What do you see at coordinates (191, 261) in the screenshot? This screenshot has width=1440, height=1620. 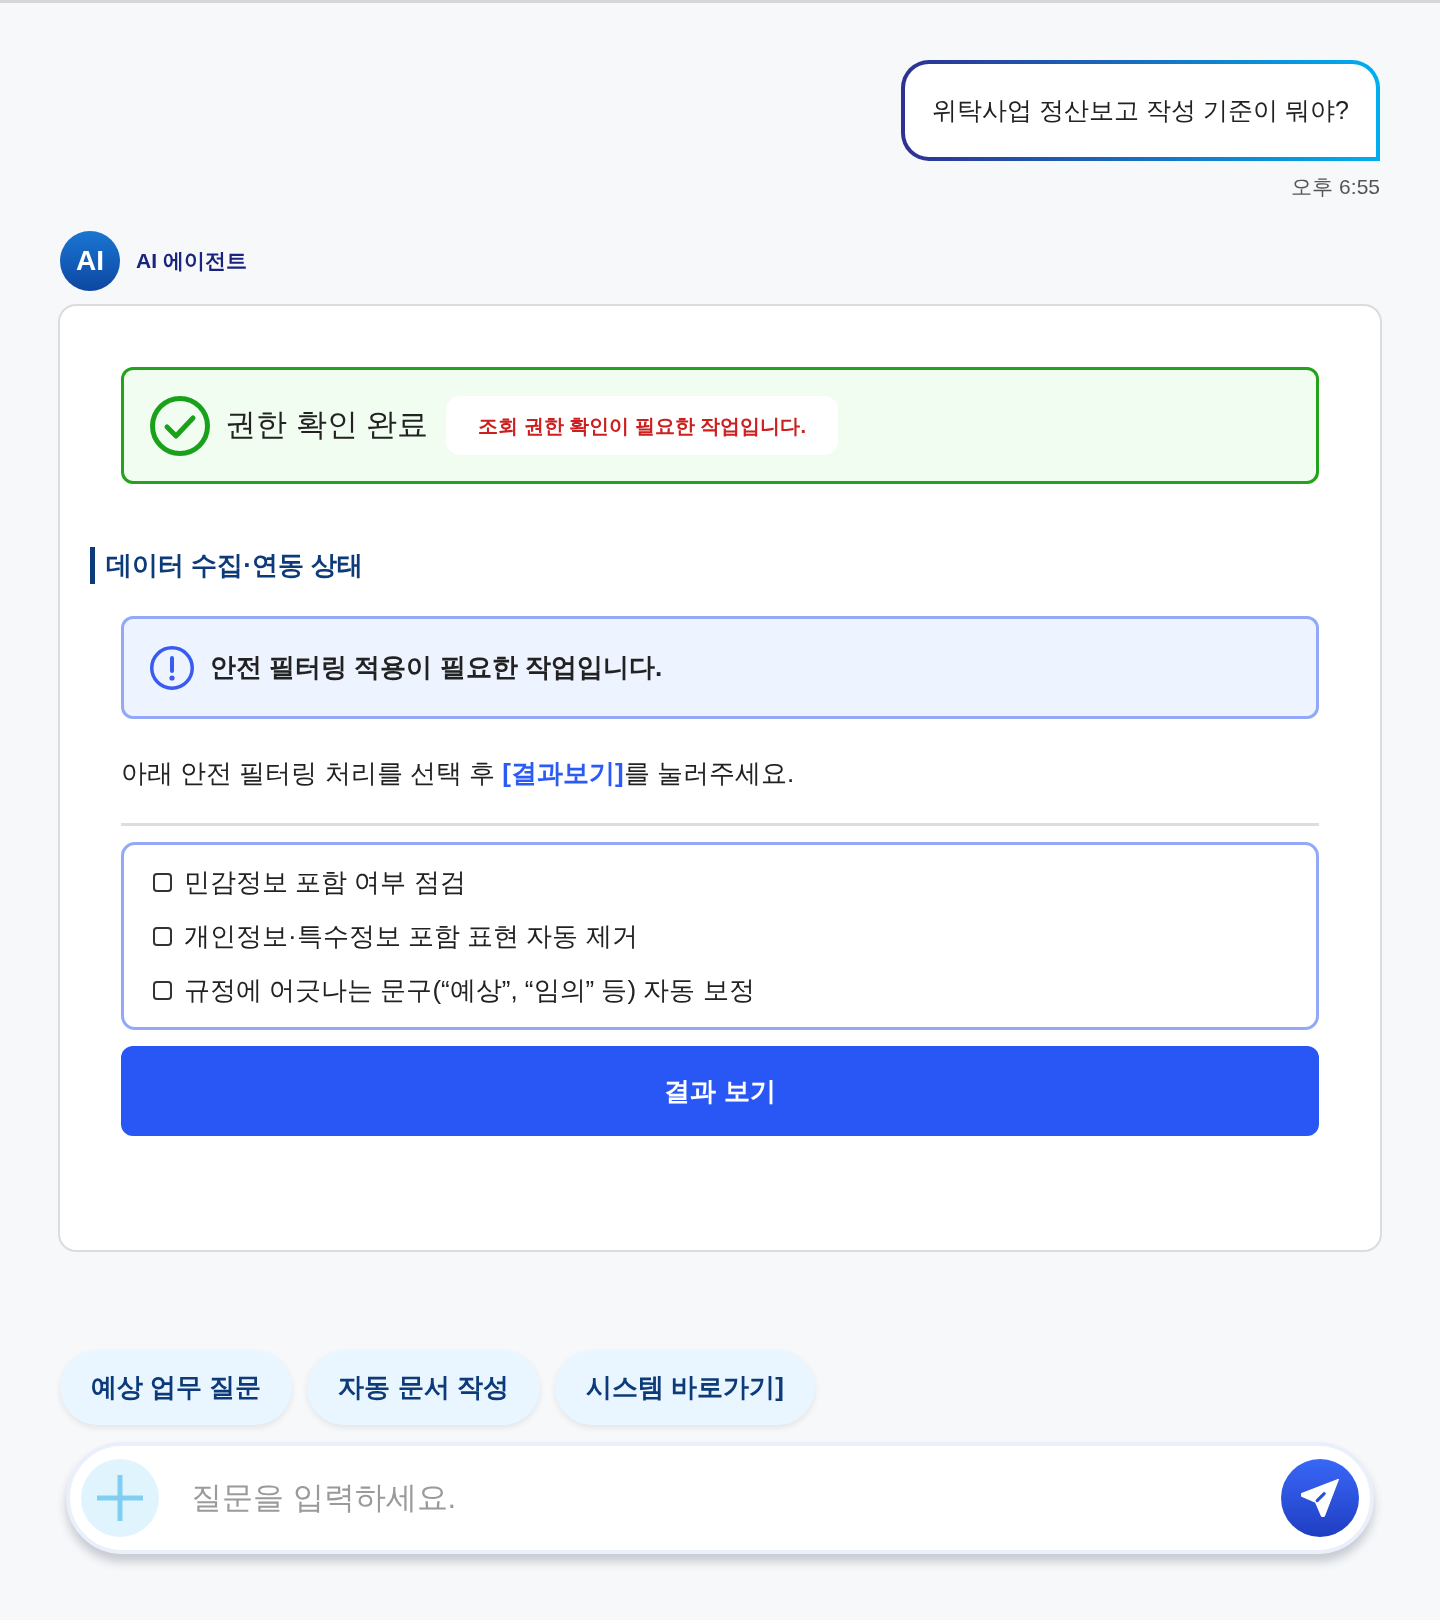 I see `agent-name: AI 에이전트` at bounding box center [191, 261].